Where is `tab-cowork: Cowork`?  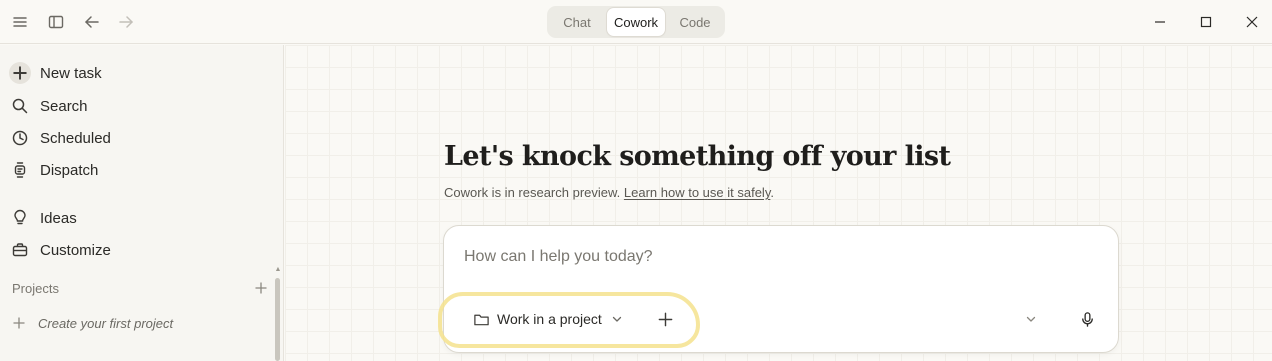
tab-cowork: Cowork is located at coordinates (636, 22).